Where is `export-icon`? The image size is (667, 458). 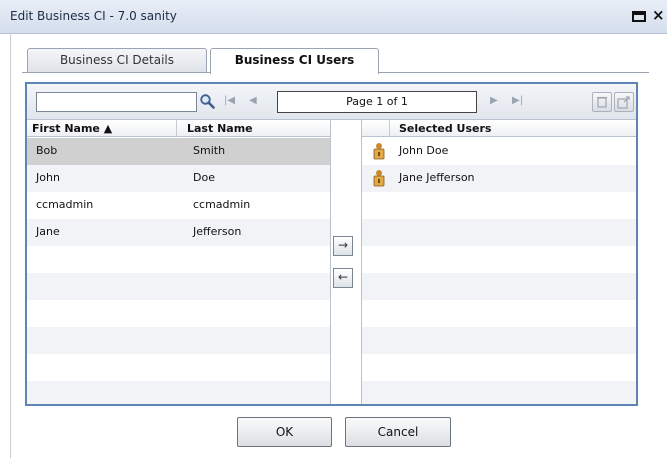 export-icon is located at coordinates (623, 102).